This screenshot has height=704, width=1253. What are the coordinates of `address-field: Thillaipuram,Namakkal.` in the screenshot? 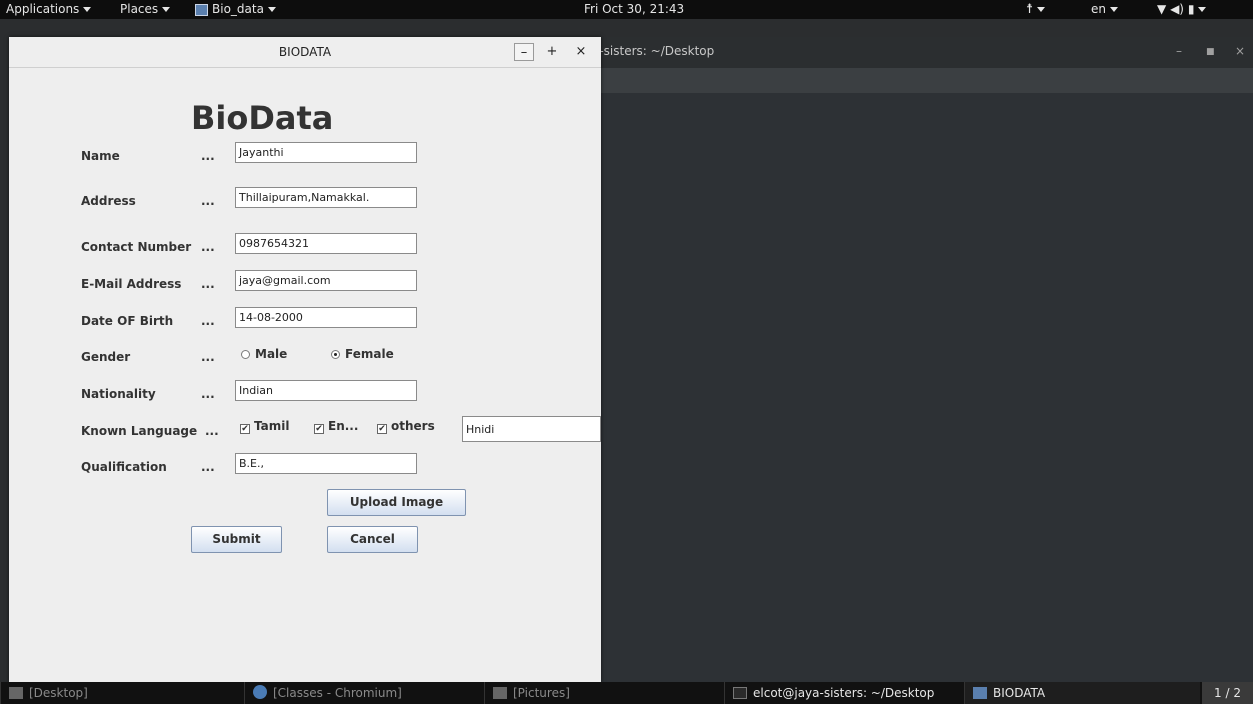 It's located at (326, 197).